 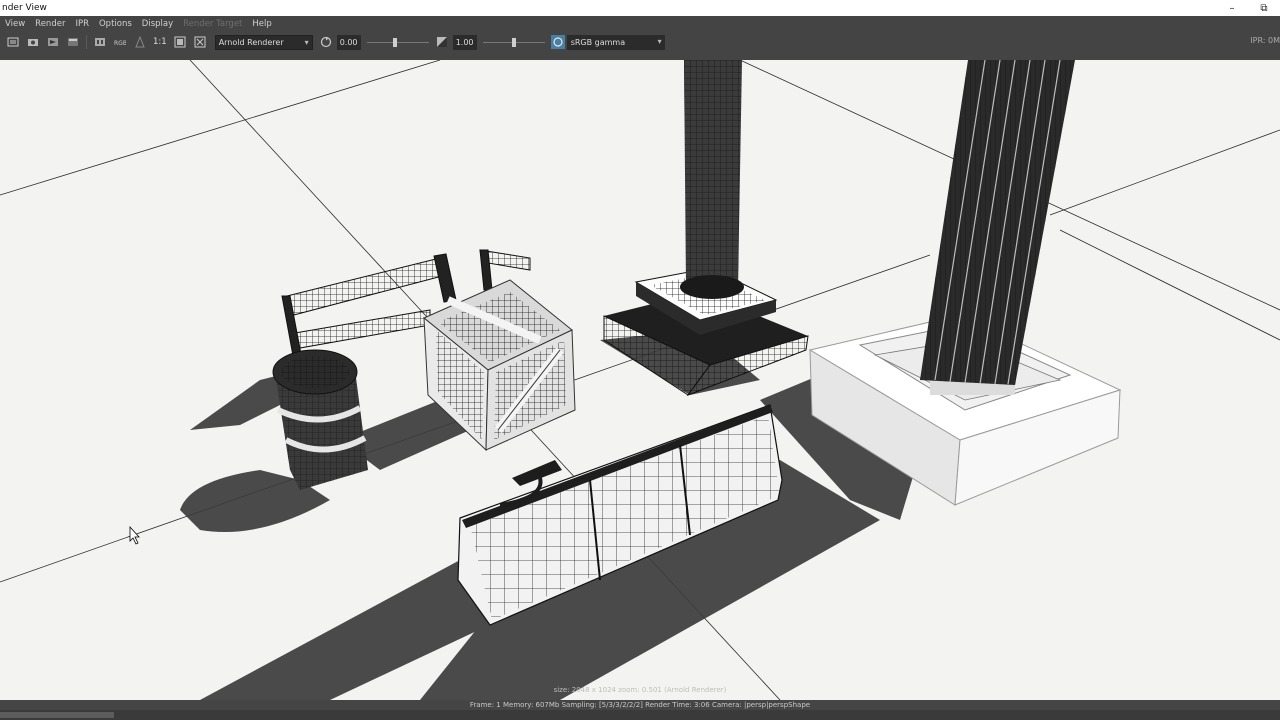 What do you see at coordinates (157, 24) in the screenshot?
I see `menu-display: Display` at bounding box center [157, 24].